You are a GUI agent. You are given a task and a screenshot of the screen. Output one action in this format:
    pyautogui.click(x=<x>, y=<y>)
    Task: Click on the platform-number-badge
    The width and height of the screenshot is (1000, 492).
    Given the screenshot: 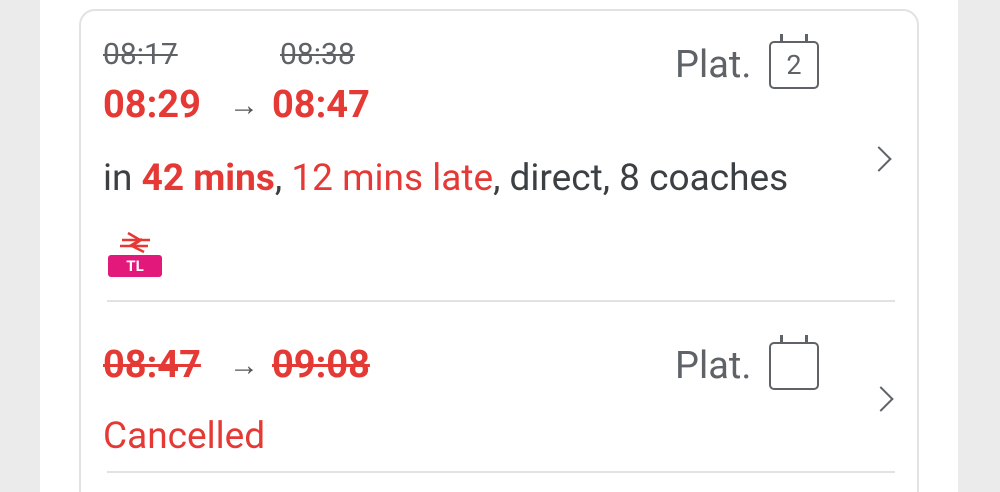 What is the action you would take?
    pyautogui.click(x=794, y=362)
    